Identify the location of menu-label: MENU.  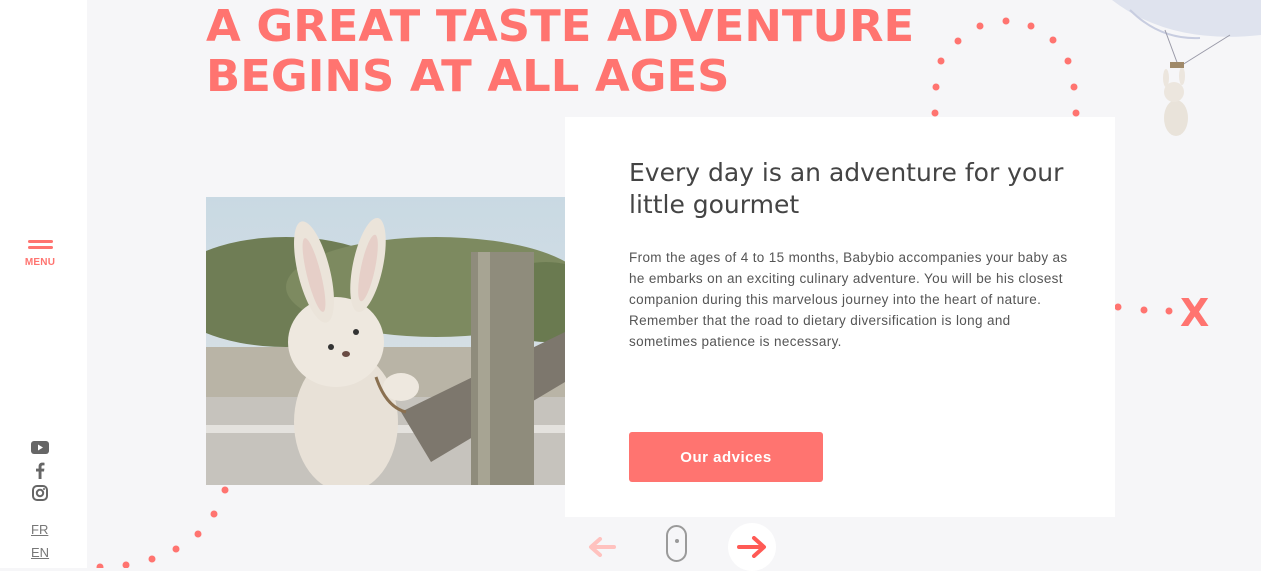
(40, 262).